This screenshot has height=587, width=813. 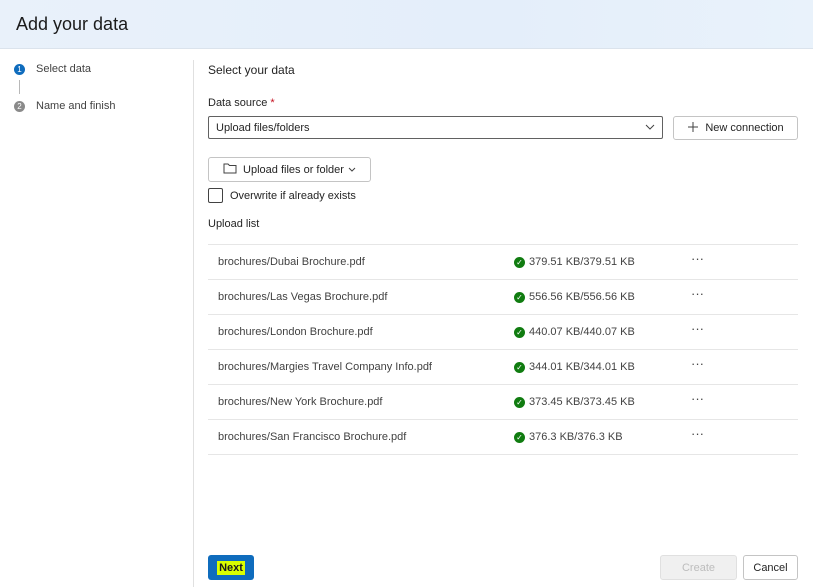 What do you see at coordinates (582, 332) in the screenshot?
I see `upload-size: 440.07 KB/440.07 KB` at bounding box center [582, 332].